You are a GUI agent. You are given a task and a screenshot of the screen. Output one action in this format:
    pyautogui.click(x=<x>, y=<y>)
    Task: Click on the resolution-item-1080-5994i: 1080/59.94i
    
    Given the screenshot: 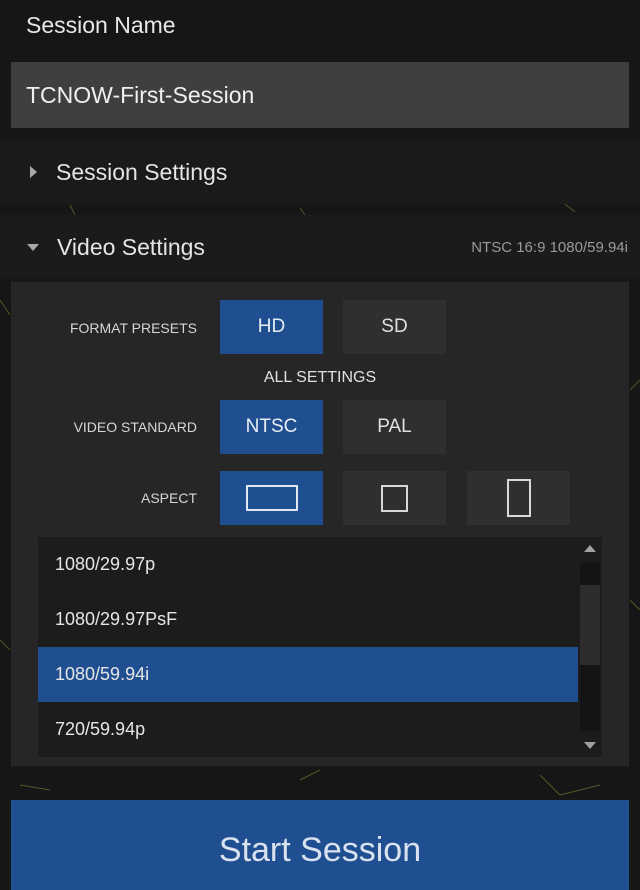 What is the action you would take?
    pyautogui.click(x=308, y=674)
    